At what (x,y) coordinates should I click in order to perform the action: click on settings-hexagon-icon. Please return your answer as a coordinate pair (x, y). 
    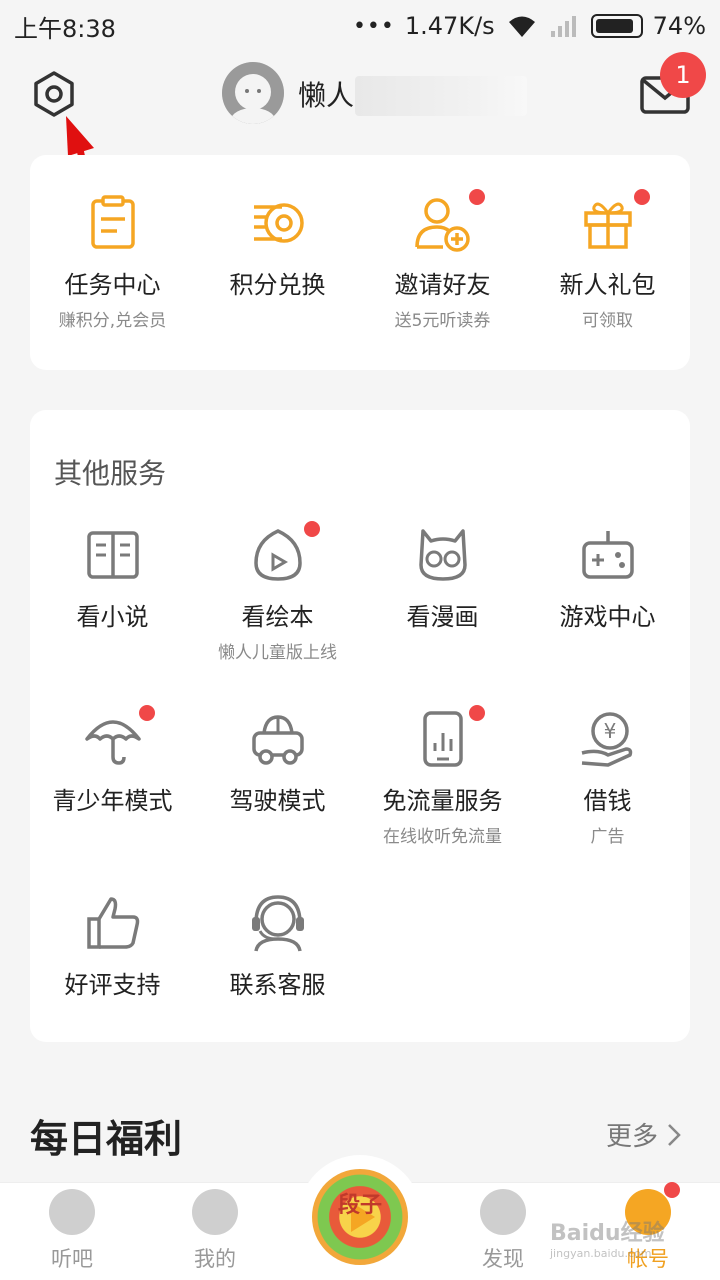
    Looking at the image, I should click on (54, 94).